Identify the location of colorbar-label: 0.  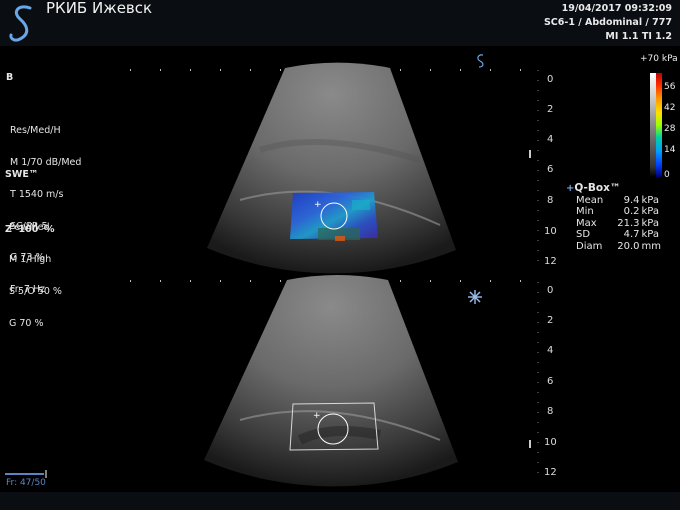
(667, 175).